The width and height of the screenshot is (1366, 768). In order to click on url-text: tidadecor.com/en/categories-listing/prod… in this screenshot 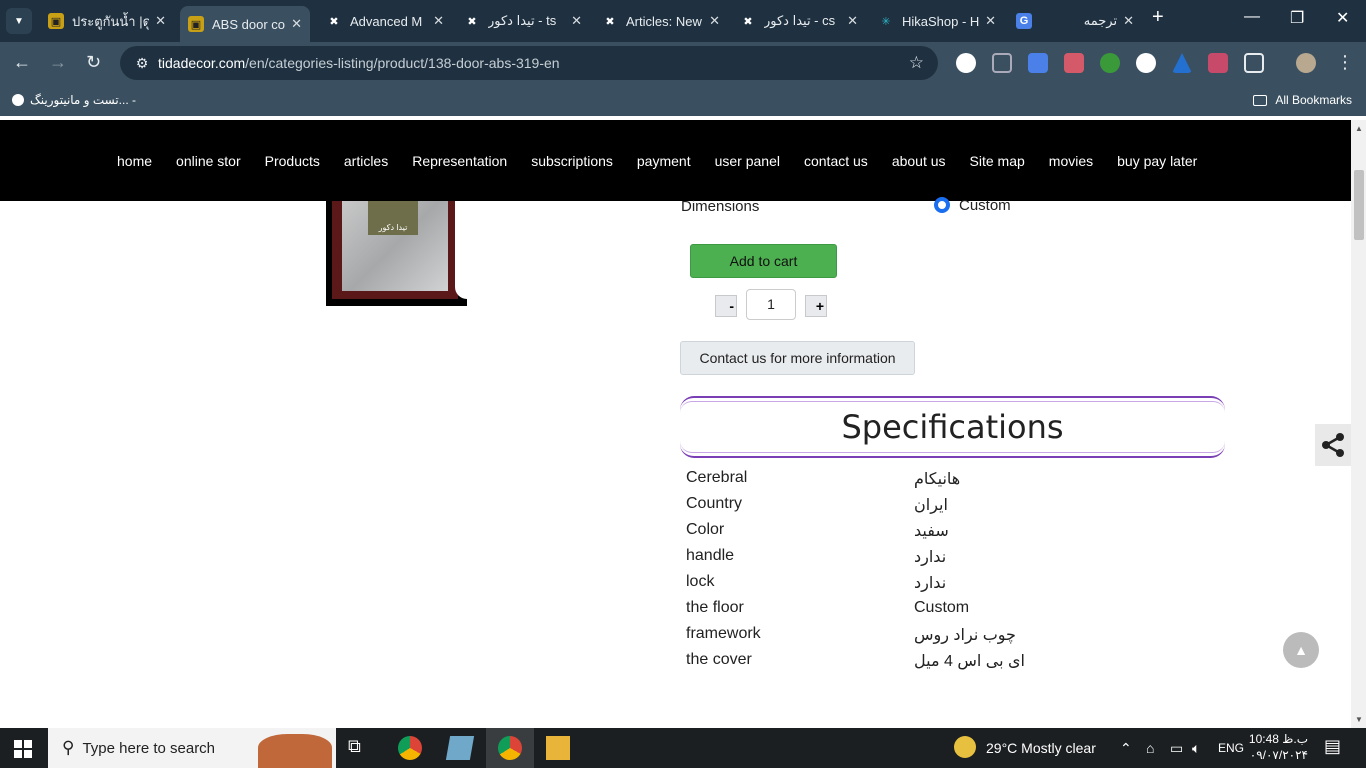, I will do `click(359, 63)`.